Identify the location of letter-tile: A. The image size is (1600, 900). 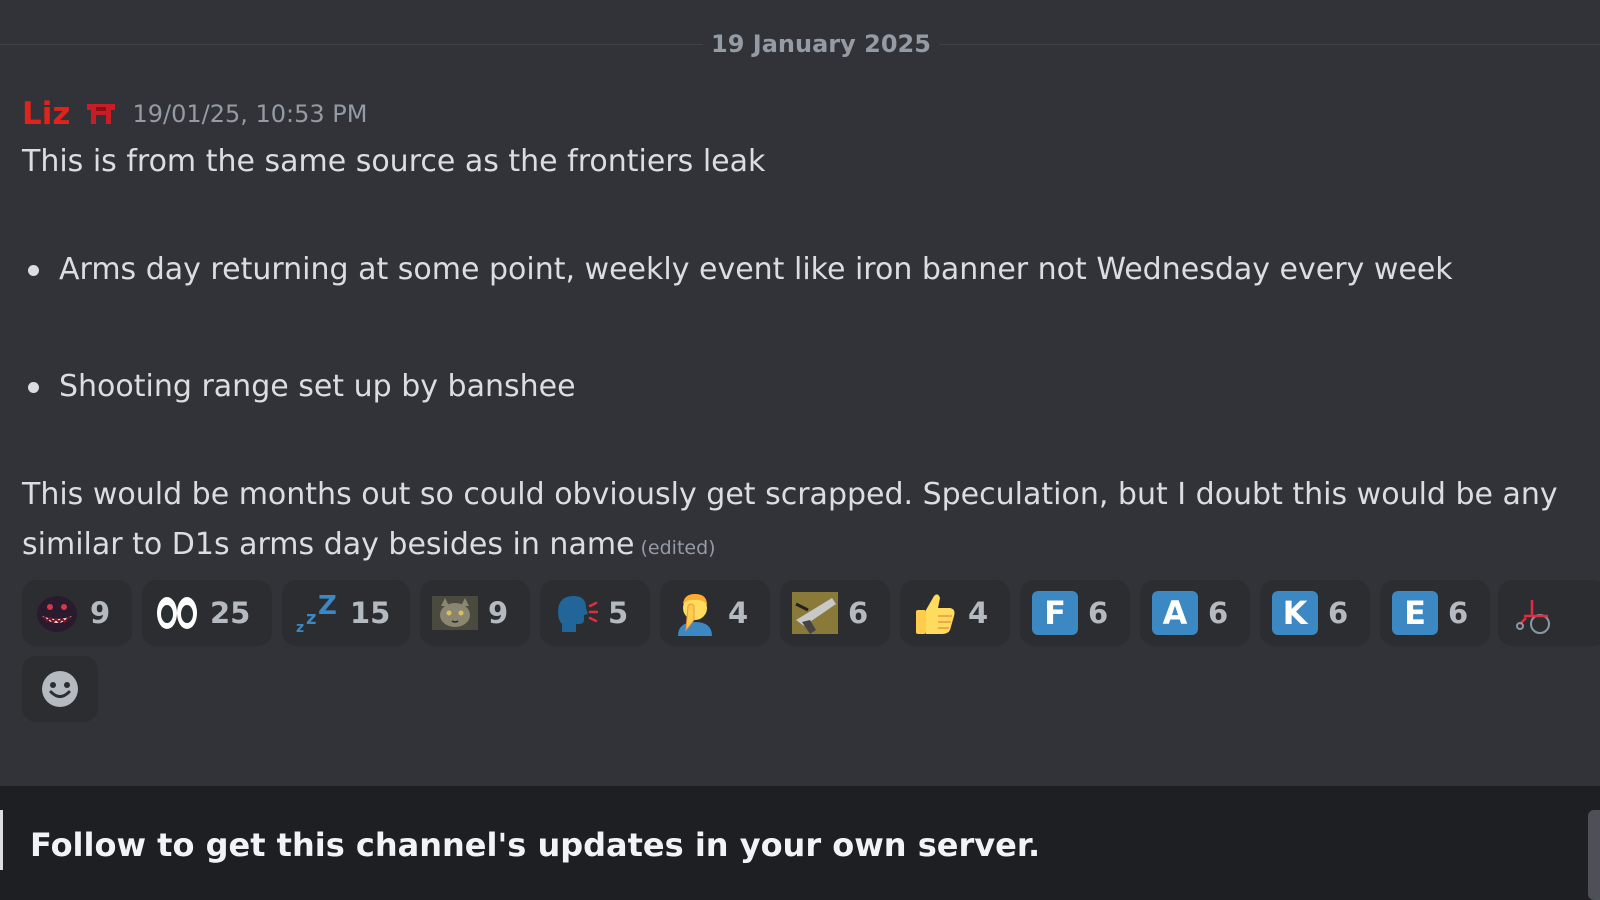
(1175, 613).